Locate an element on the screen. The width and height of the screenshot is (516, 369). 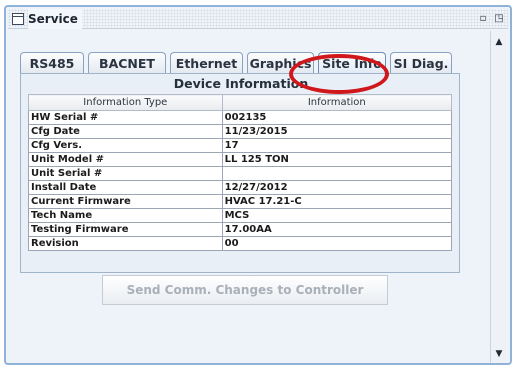
scroll-up-icon: ▲ is located at coordinates (499, 42).